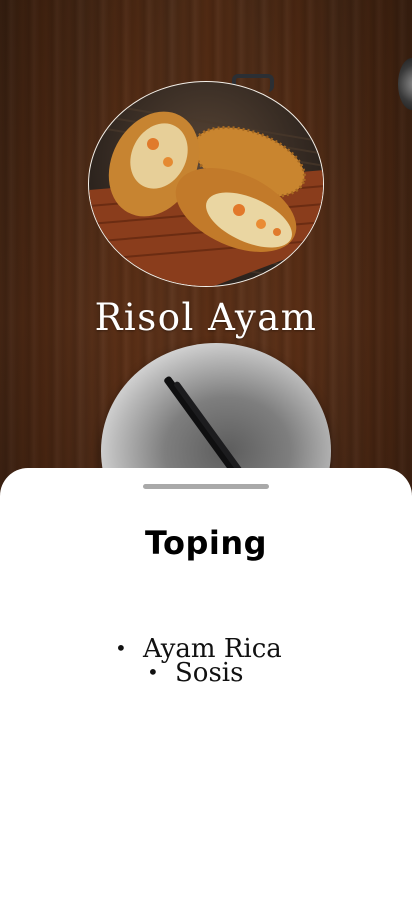 This screenshot has height=917, width=412. I want to click on risol-illustration, so click(206, 193).